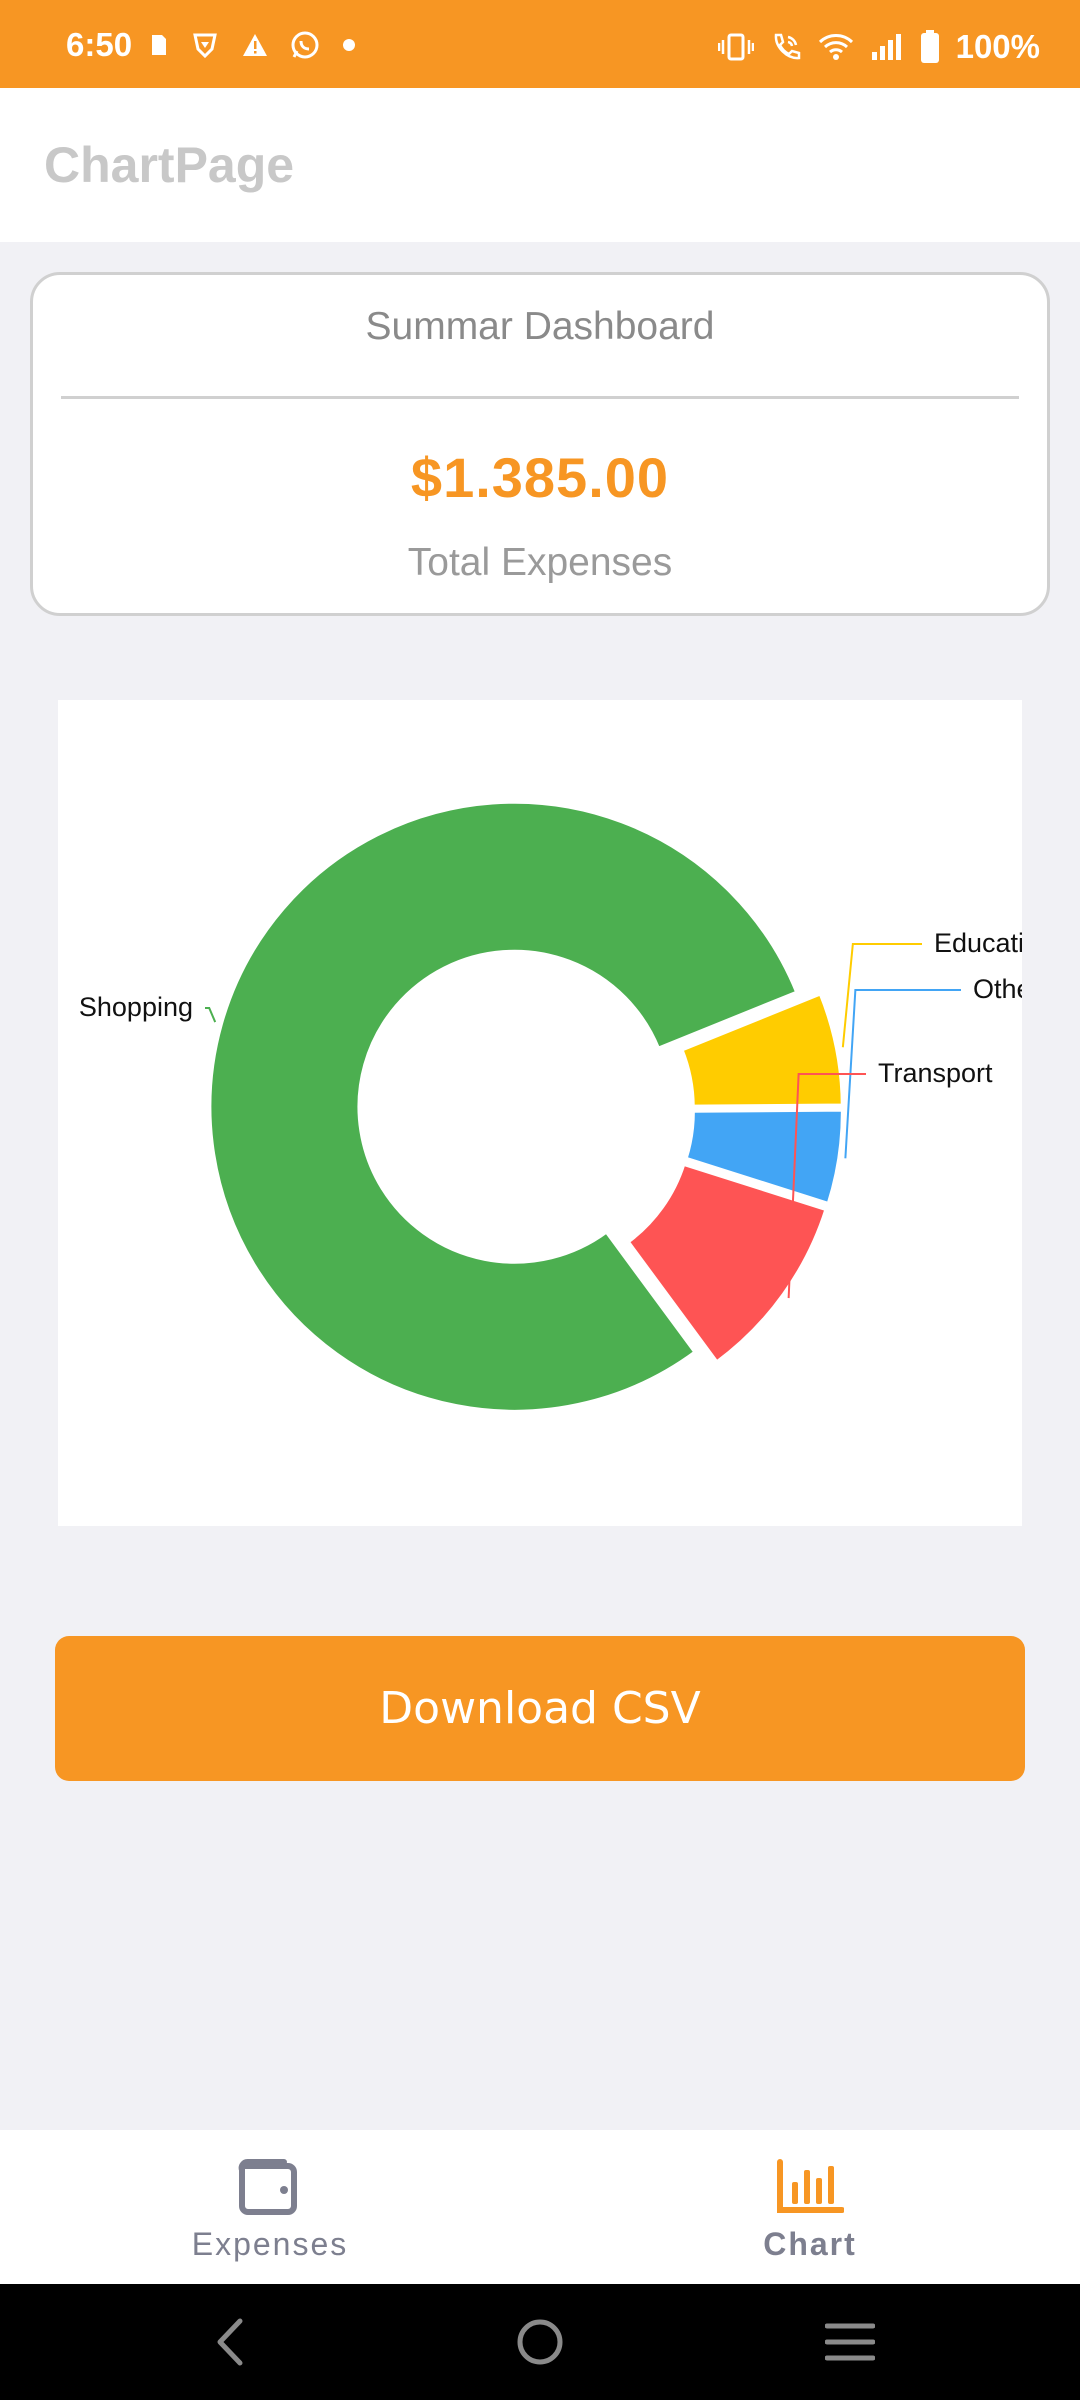 The image size is (1080, 2400). What do you see at coordinates (540, 326) in the screenshot?
I see `summary-title: Summar Dashboard` at bounding box center [540, 326].